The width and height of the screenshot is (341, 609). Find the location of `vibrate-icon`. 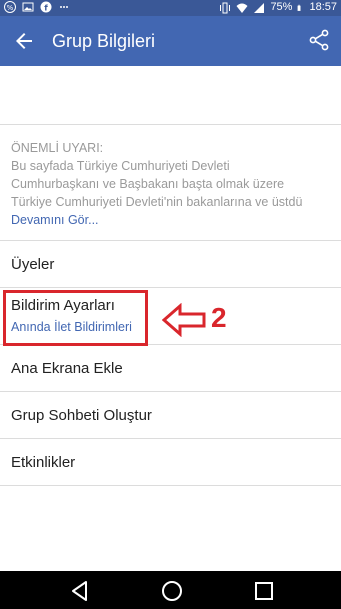

vibrate-icon is located at coordinates (225, 7).